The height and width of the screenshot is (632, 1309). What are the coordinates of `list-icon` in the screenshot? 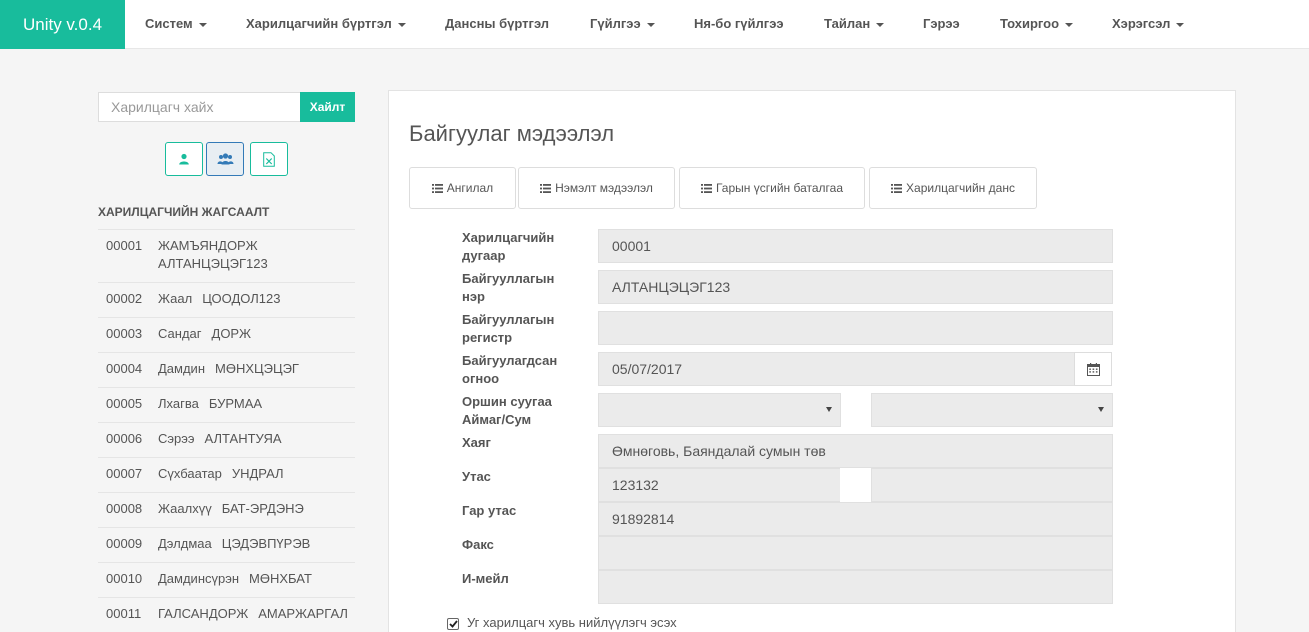 It's located at (546, 188).